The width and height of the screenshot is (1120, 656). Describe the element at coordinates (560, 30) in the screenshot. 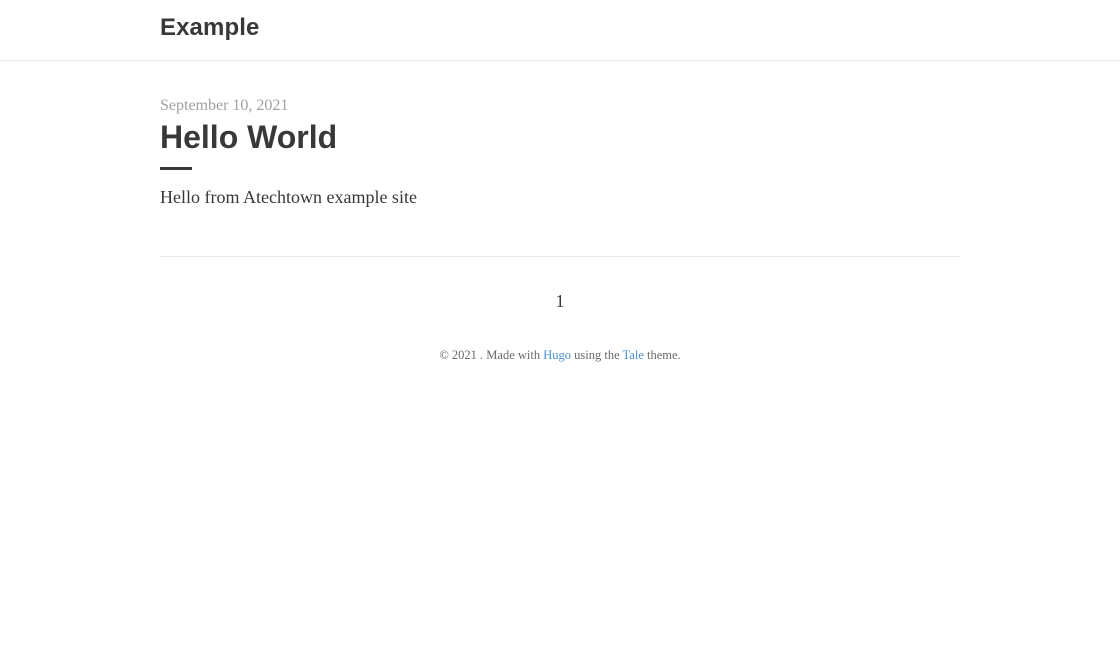

I see `top-nav: Example` at that location.